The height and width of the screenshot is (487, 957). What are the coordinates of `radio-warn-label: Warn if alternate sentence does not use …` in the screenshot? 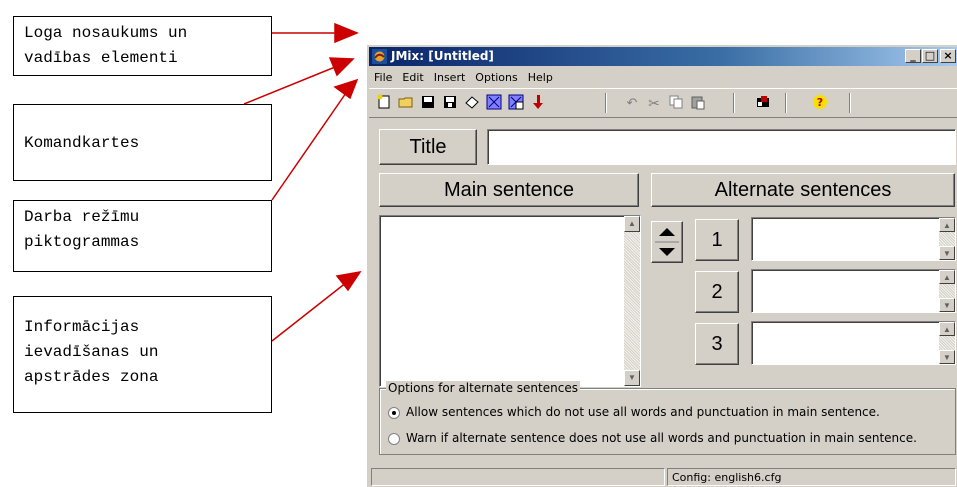 It's located at (661, 438).